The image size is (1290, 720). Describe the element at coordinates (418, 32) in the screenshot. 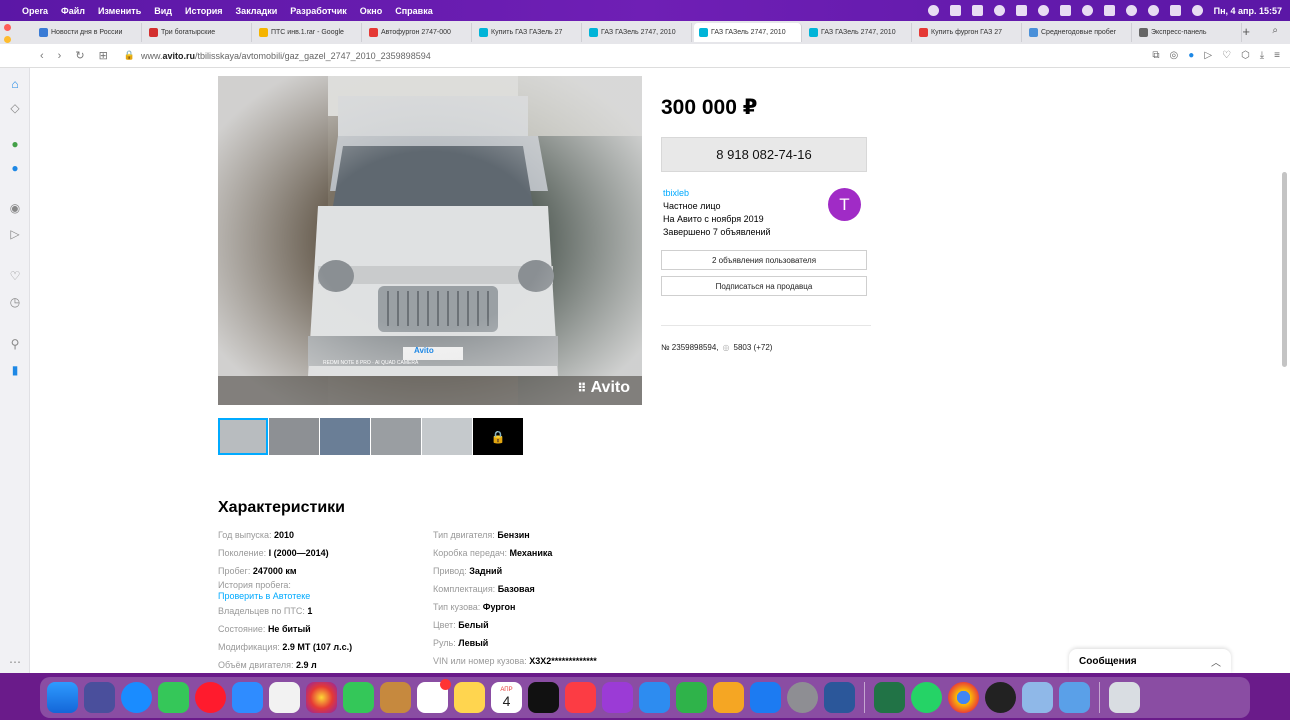

I see `tab: Автофургон 2747-000` at that location.